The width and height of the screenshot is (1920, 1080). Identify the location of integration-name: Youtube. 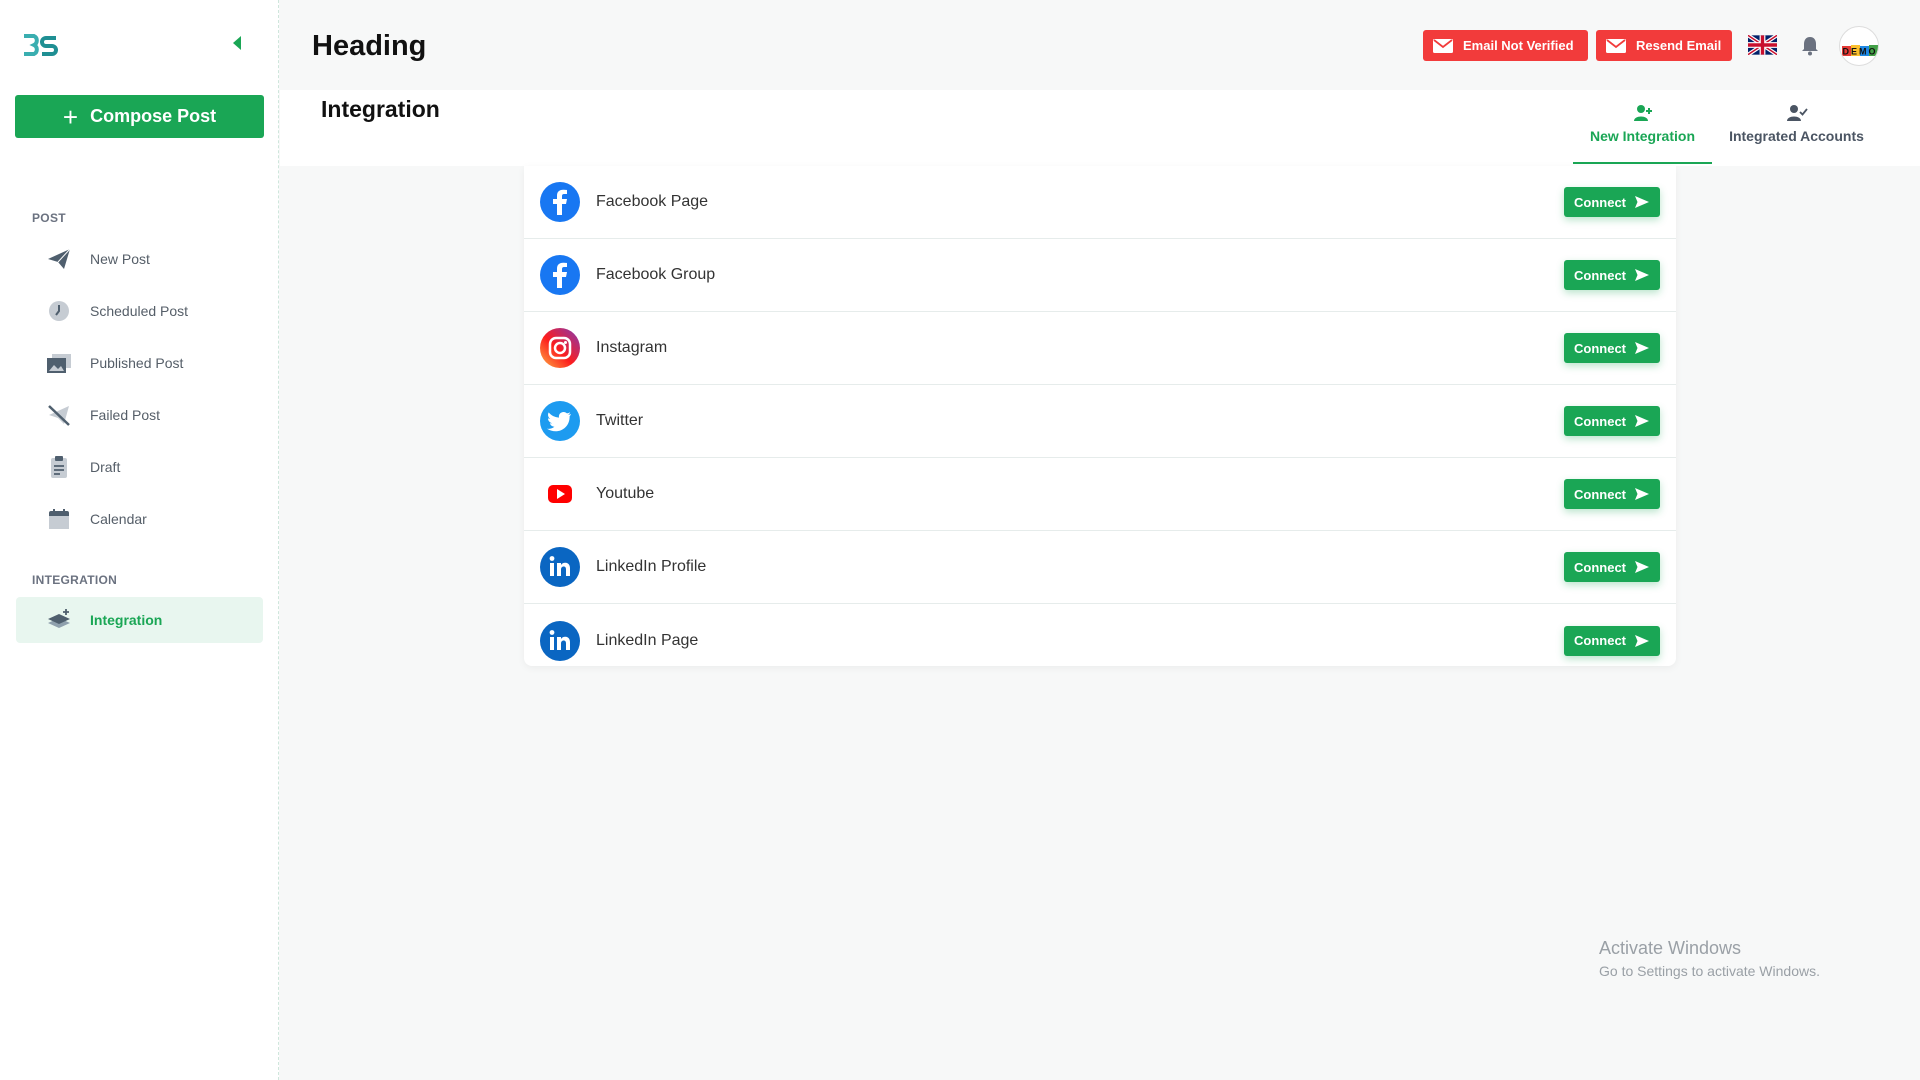
(625, 493).